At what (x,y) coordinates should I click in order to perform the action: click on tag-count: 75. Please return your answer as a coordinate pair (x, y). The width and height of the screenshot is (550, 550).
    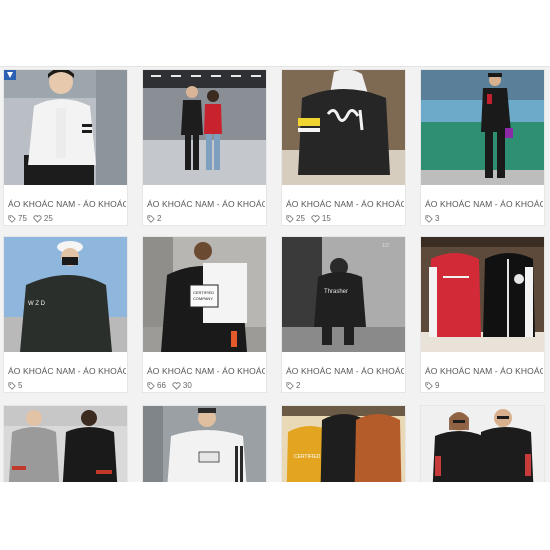
    Looking at the image, I should click on (22, 218).